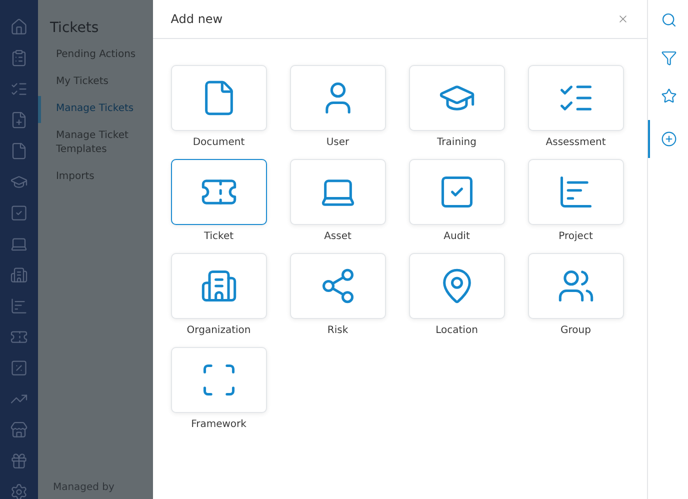 This screenshot has height=499, width=688. What do you see at coordinates (95, 177) in the screenshot?
I see `sidebar-item: Imports` at bounding box center [95, 177].